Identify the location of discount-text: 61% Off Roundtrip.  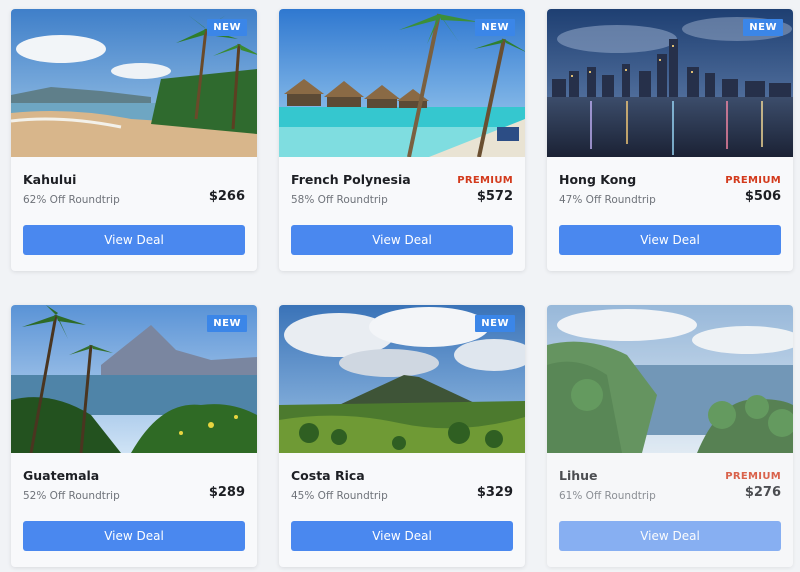
(607, 496).